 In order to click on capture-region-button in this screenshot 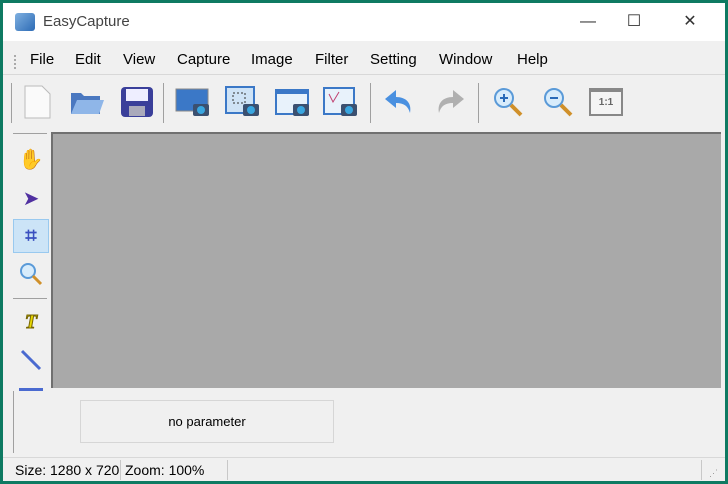, I will do `click(243, 102)`.